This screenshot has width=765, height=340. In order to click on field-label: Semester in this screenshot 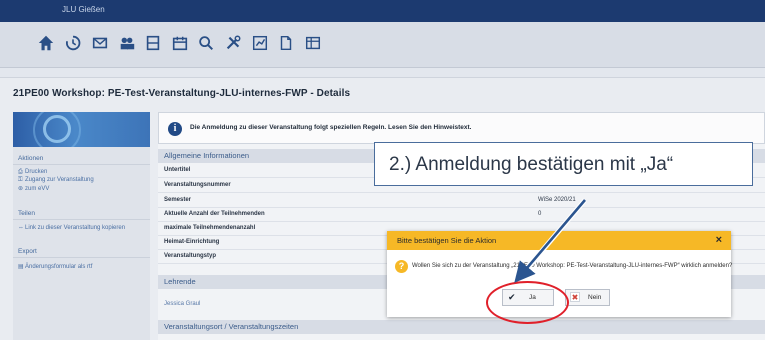, I will do `click(178, 200)`.